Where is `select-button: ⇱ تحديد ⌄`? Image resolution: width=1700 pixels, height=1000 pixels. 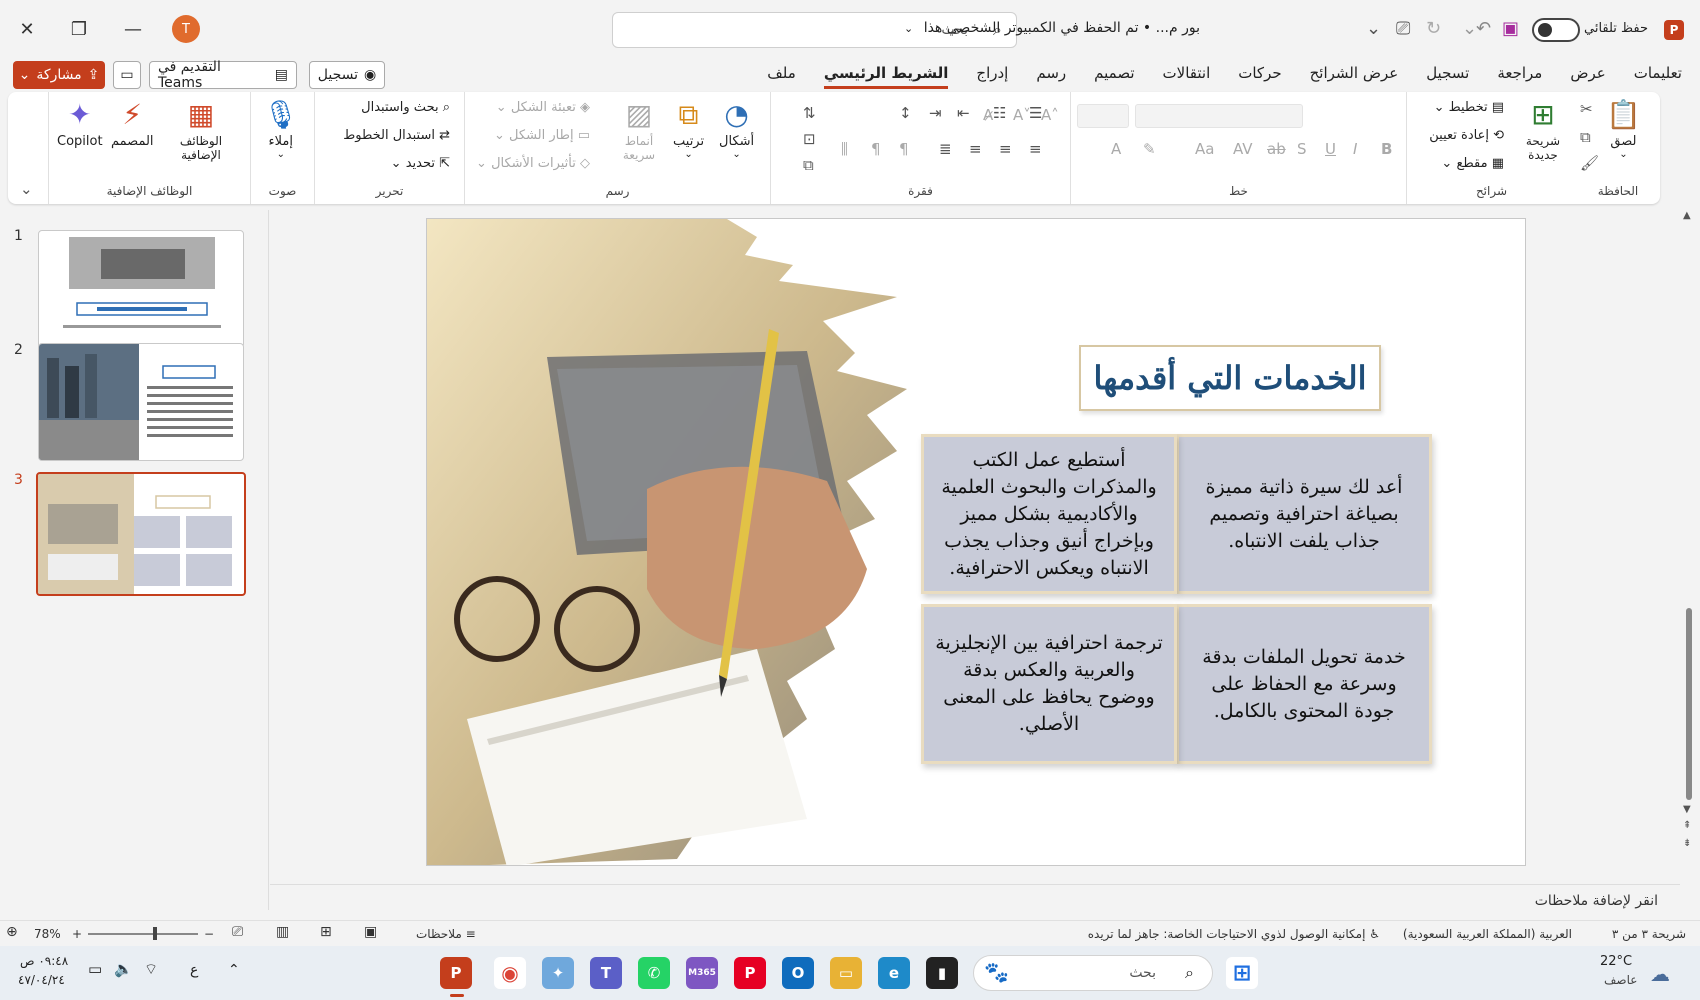
select-button: ⇱ تحديد ⌄ is located at coordinates (420, 163).